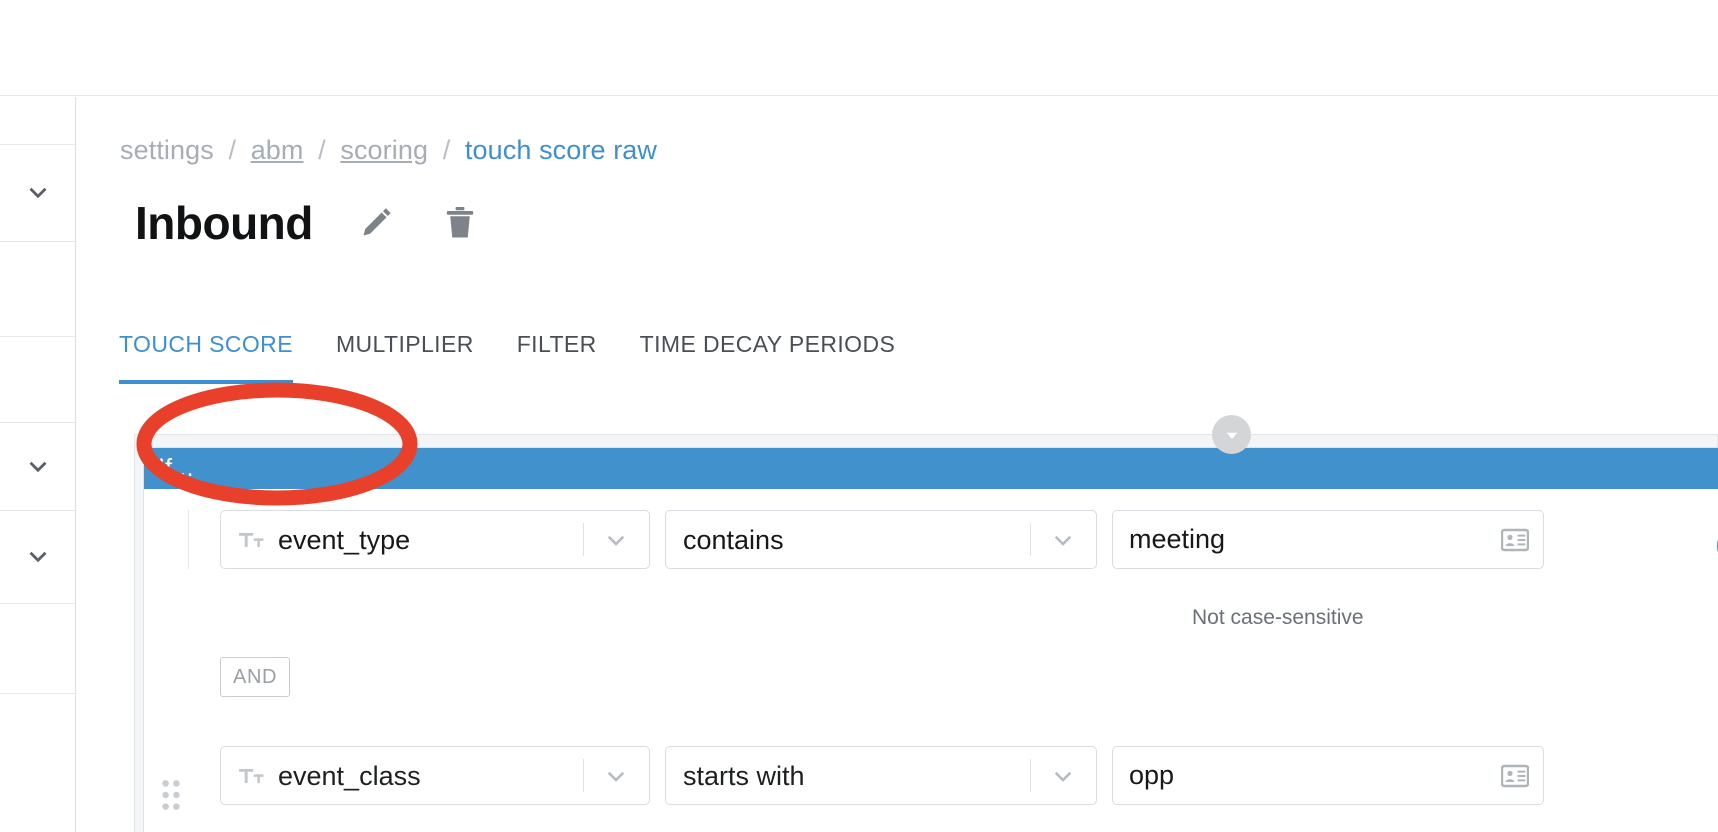 The width and height of the screenshot is (1718, 832). Describe the element at coordinates (344, 539) in the screenshot. I see `attribute-value: event_type` at that location.